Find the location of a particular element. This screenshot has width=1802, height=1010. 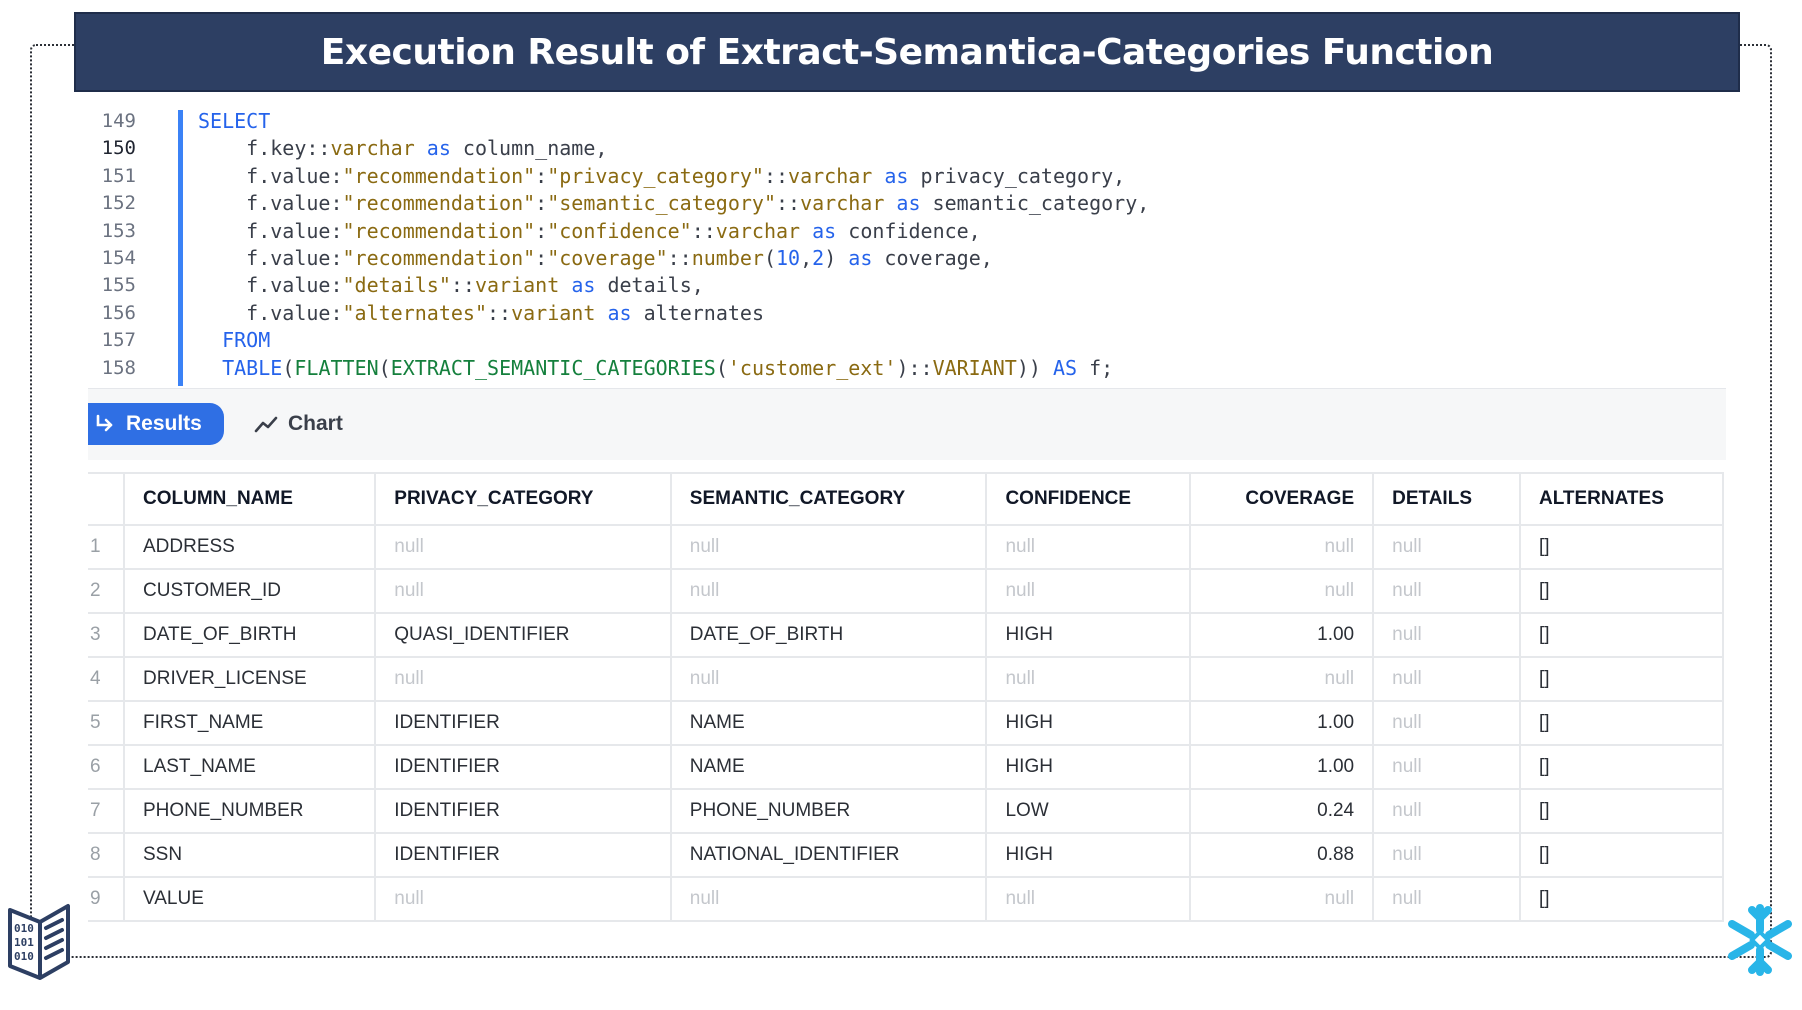

cell-coverage: 0.88 is located at coordinates (1282, 855).